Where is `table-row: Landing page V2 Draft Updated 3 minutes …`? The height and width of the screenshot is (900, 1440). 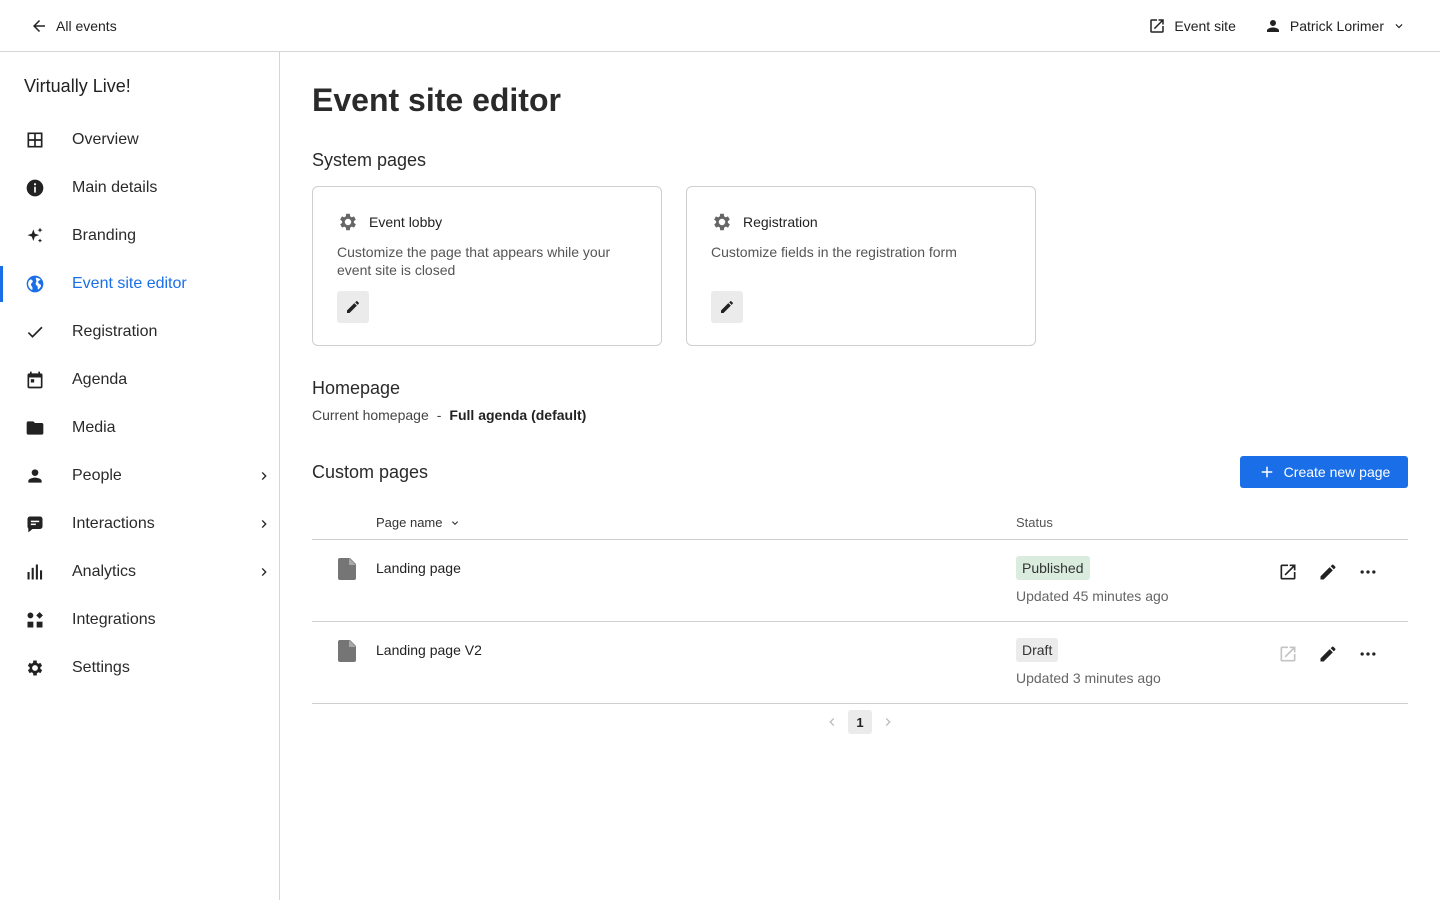 table-row: Landing page V2 Draft Updated 3 minutes … is located at coordinates (860, 663).